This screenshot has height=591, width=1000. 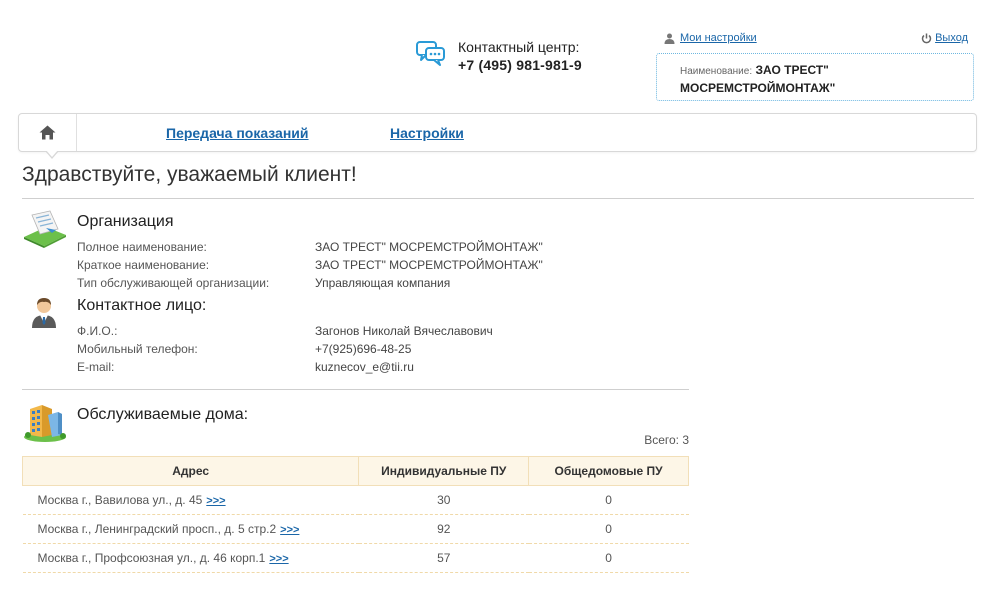 What do you see at coordinates (97, 331) in the screenshot?
I see `field-label: Ф.И.О.:` at bounding box center [97, 331].